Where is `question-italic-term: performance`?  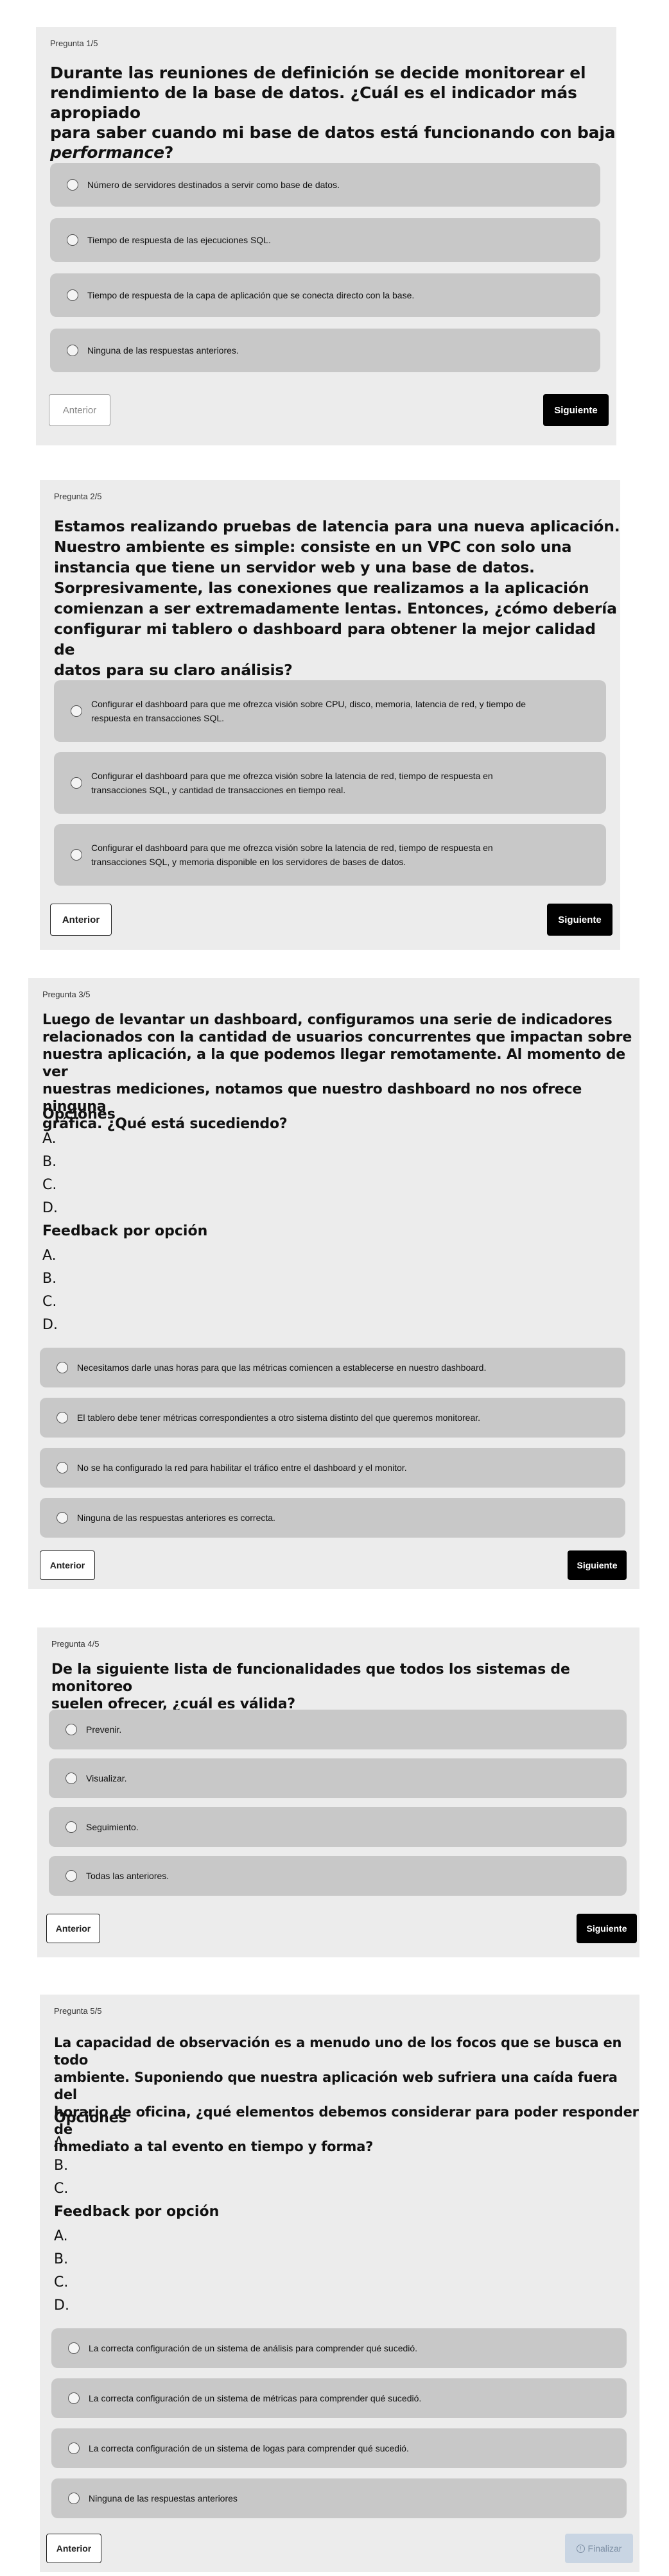
question-italic-term: performance is located at coordinates (107, 152).